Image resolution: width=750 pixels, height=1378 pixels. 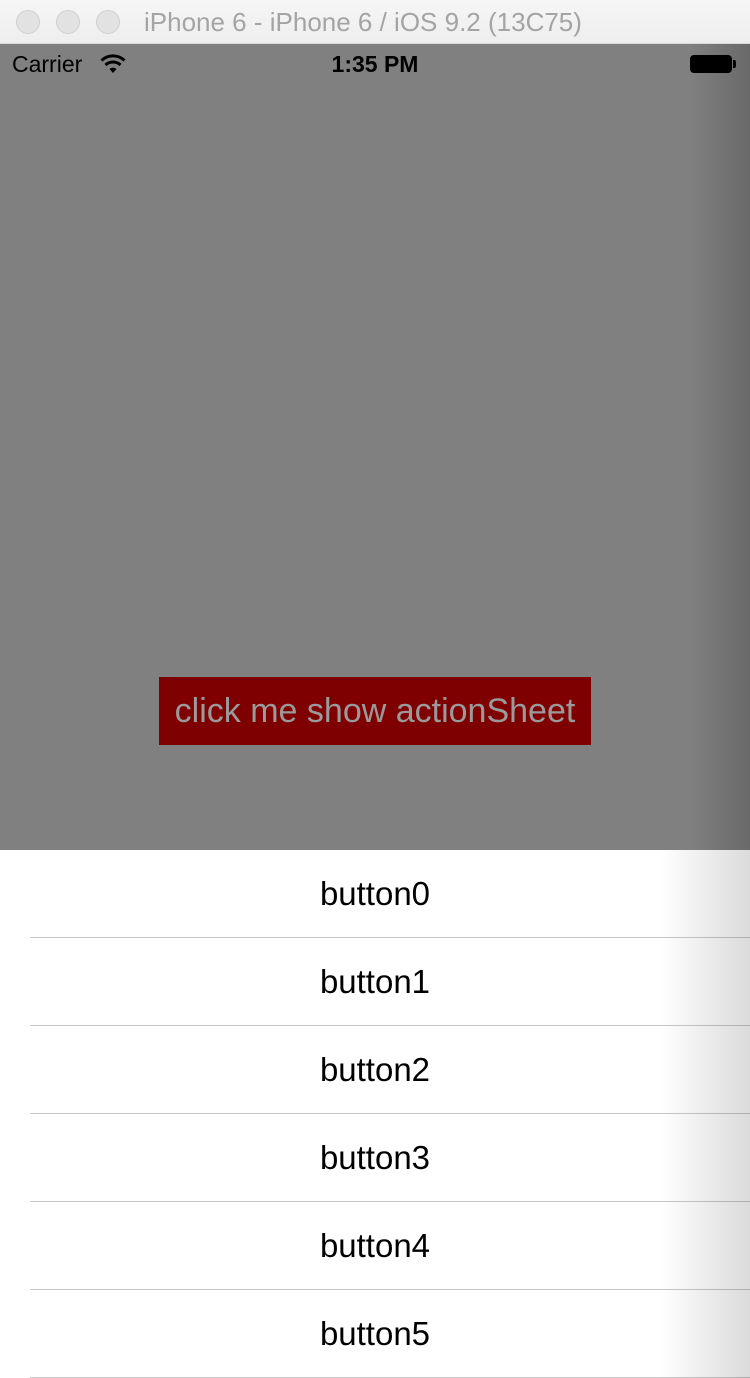 What do you see at coordinates (375, 1070) in the screenshot?
I see `action-sheet-button-2: button2` at bounding box center [375, 1070].